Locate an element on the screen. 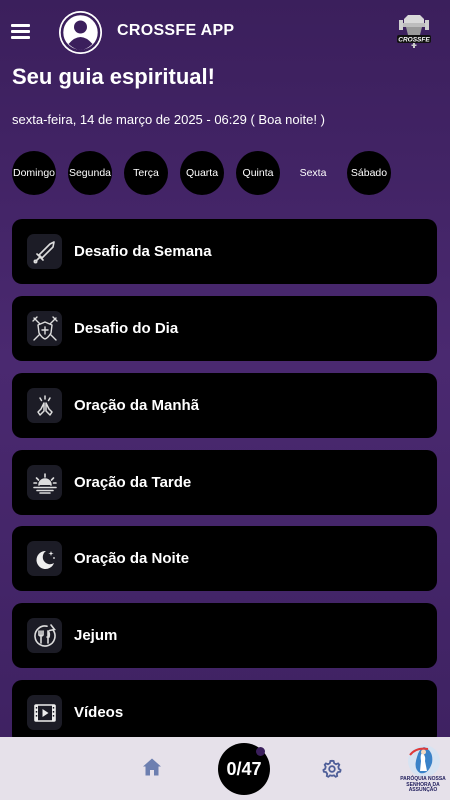 This screenshot has height=800, width=450. day-domingo: Domingo is located at coordinates (34, 173).